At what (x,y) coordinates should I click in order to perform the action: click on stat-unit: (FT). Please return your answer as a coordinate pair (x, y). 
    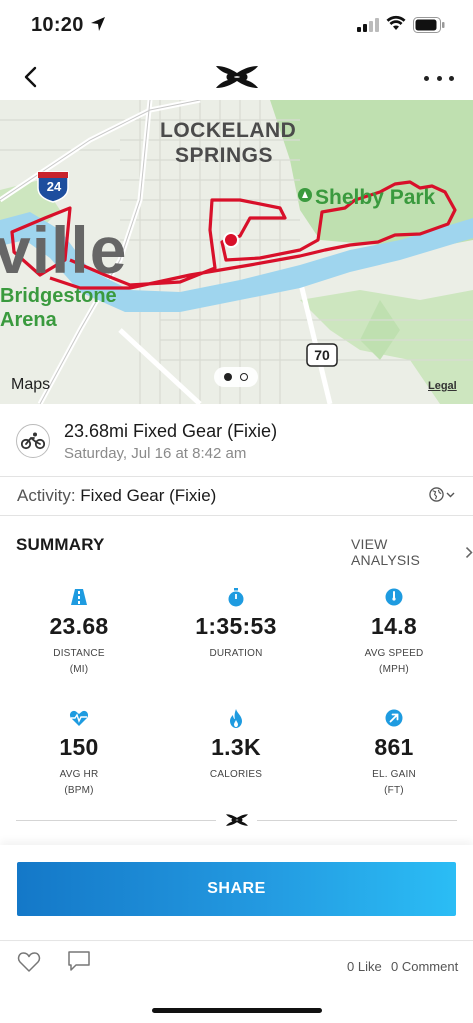
    Looking at the image, I should click on (394, 790).